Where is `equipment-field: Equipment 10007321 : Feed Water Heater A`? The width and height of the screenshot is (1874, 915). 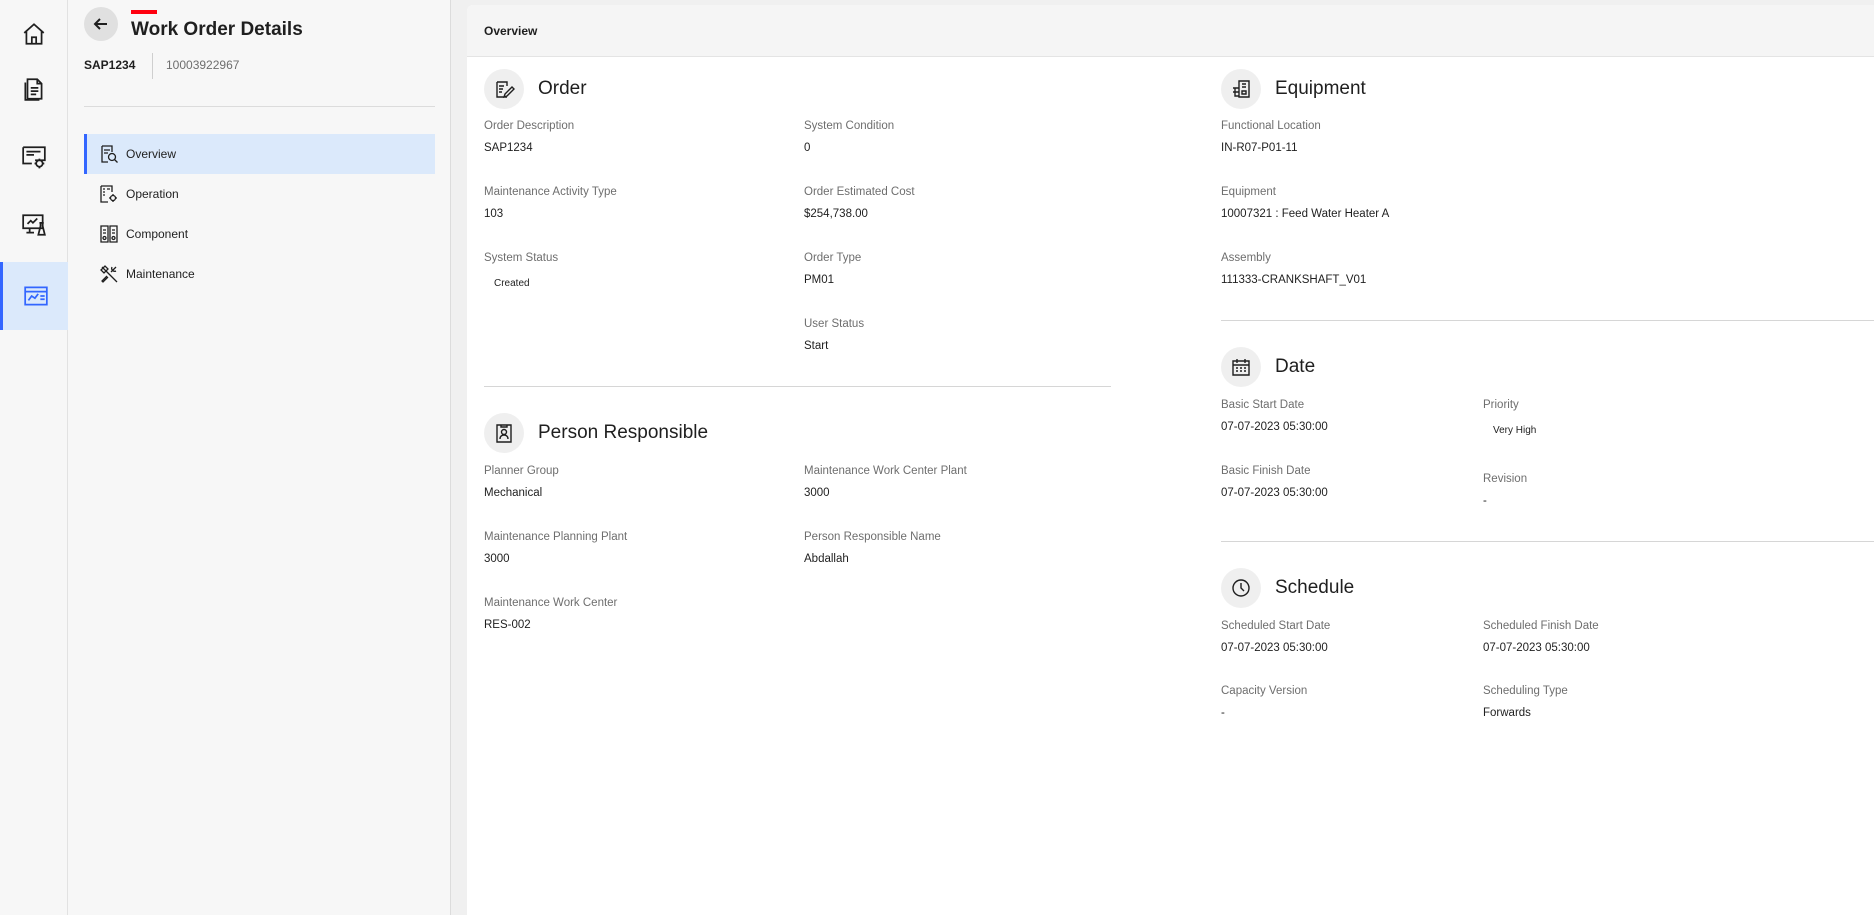 equipment-field: Equipment 10007321 : Feed Water Heater A is located at coordinates (1305, 203).